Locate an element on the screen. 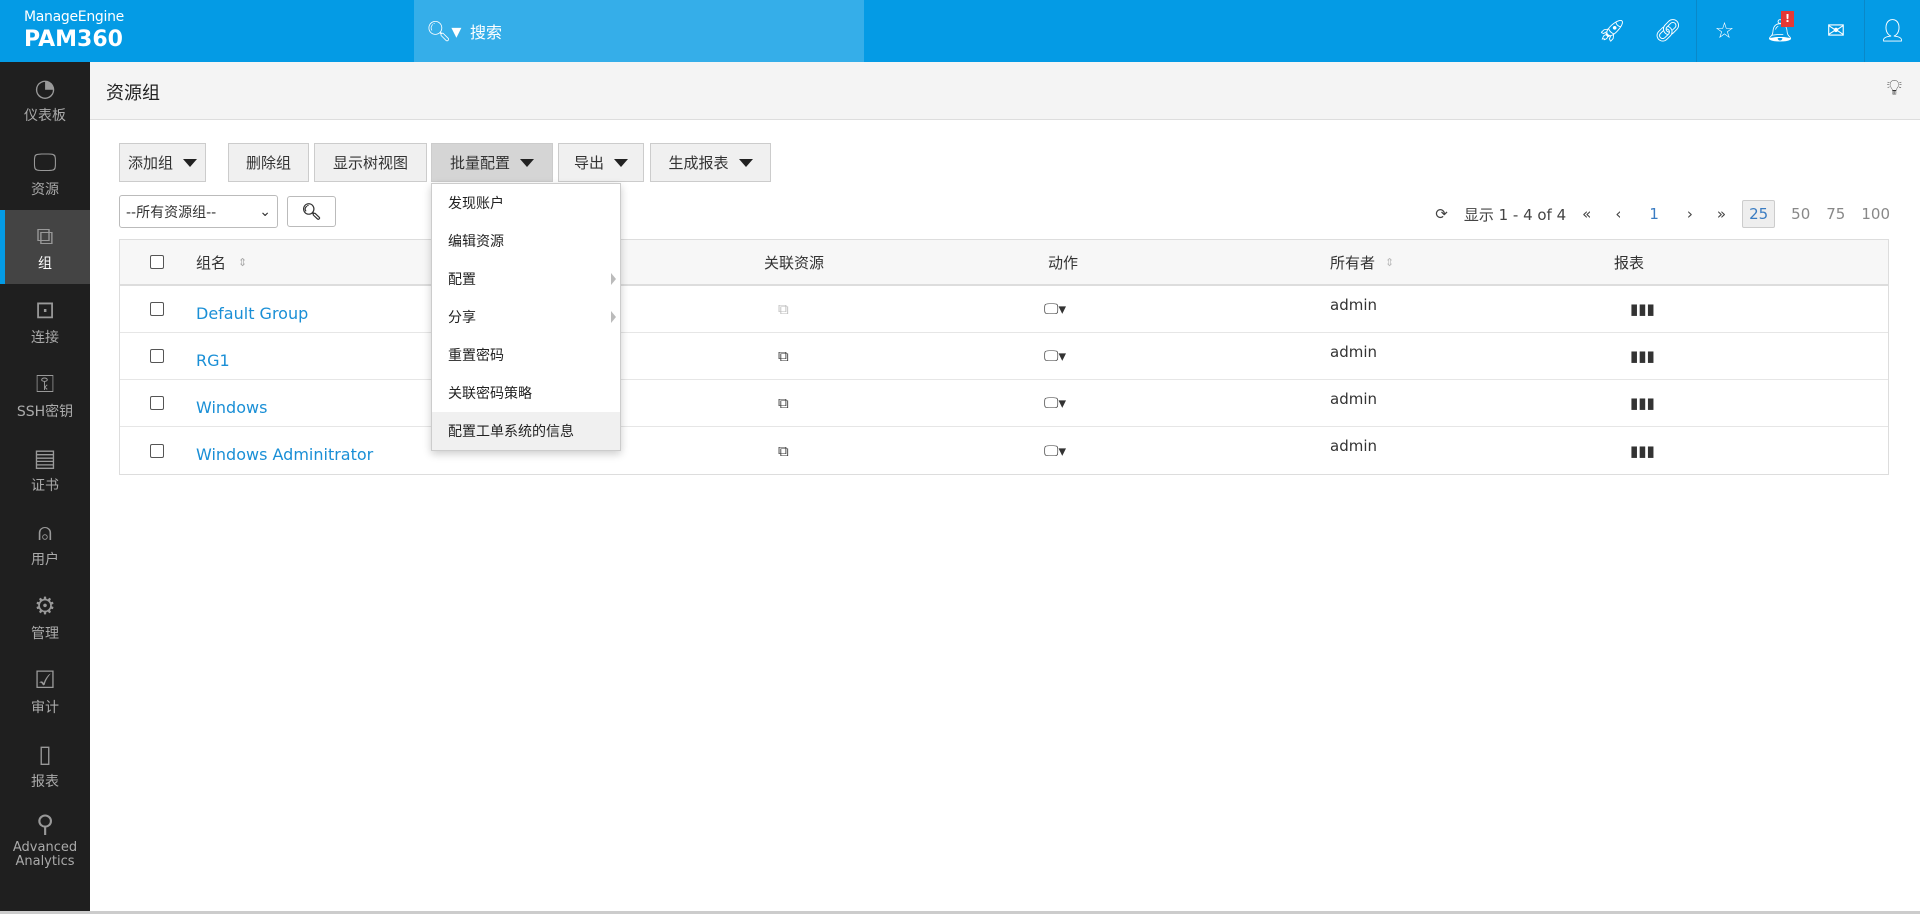 Image resolution: width=1920 pixels, height=914 pixels. page-size-25: 25 is located at coordinates (1759, 214).